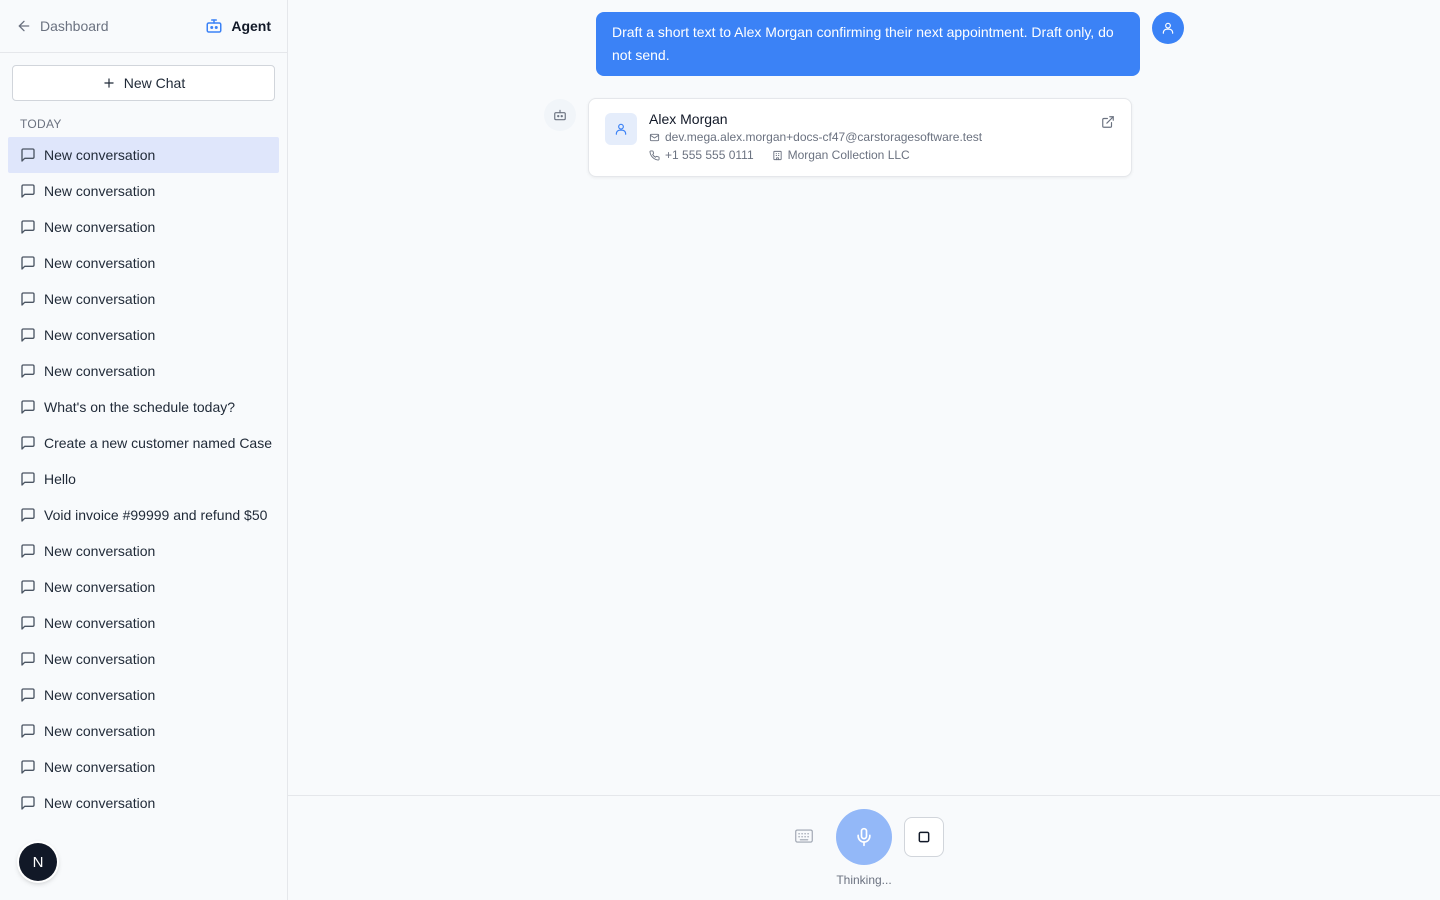  Describe the element at coordinates (804, 836) in the screenshot. I see `keyboard-icon` at that location.